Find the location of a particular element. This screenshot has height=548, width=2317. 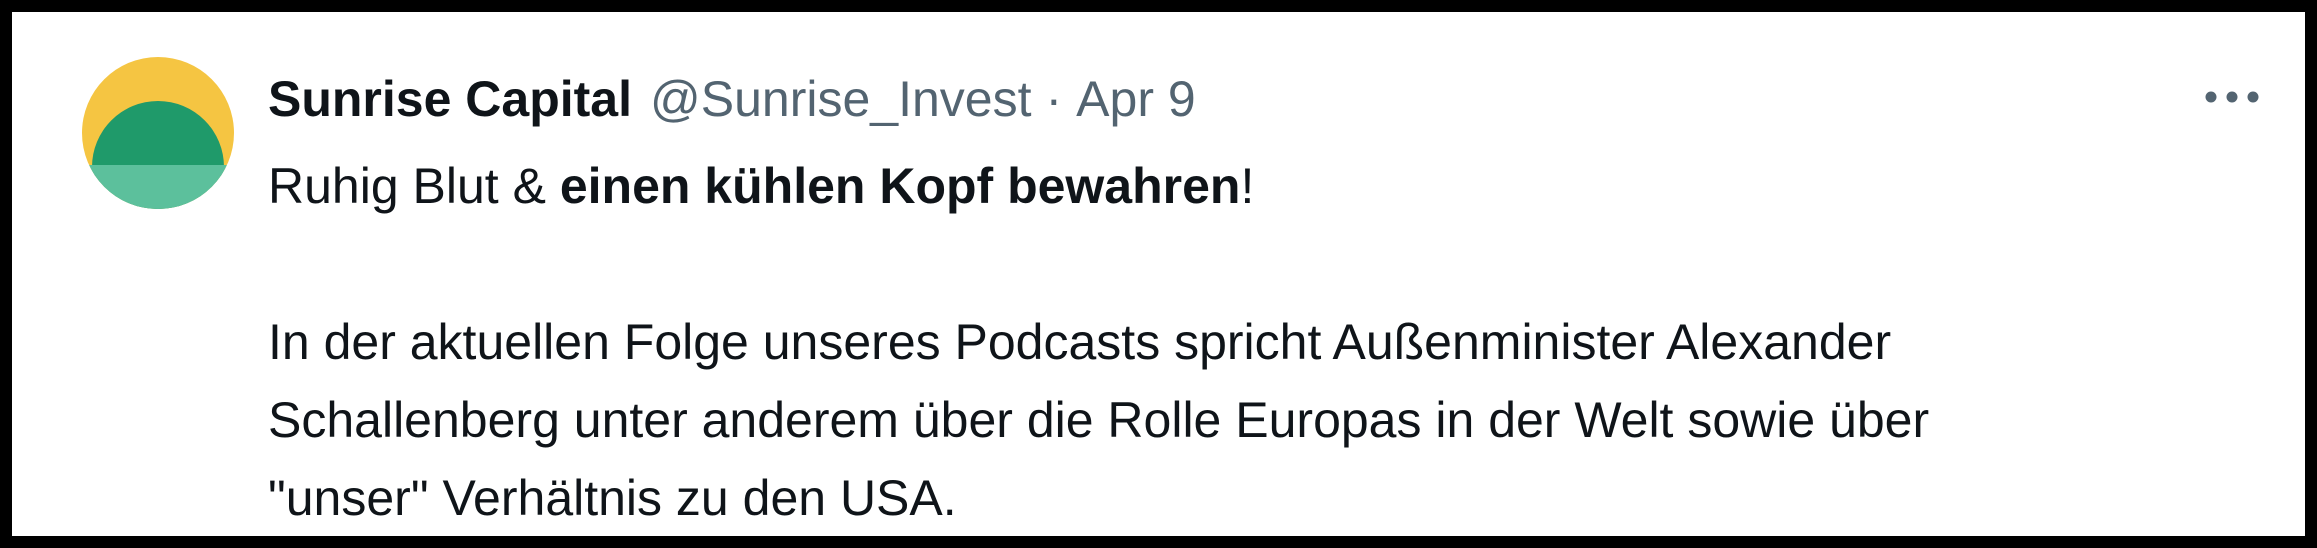

author-handle: @Sunrise_Invest is located at coordinates (841, 99).